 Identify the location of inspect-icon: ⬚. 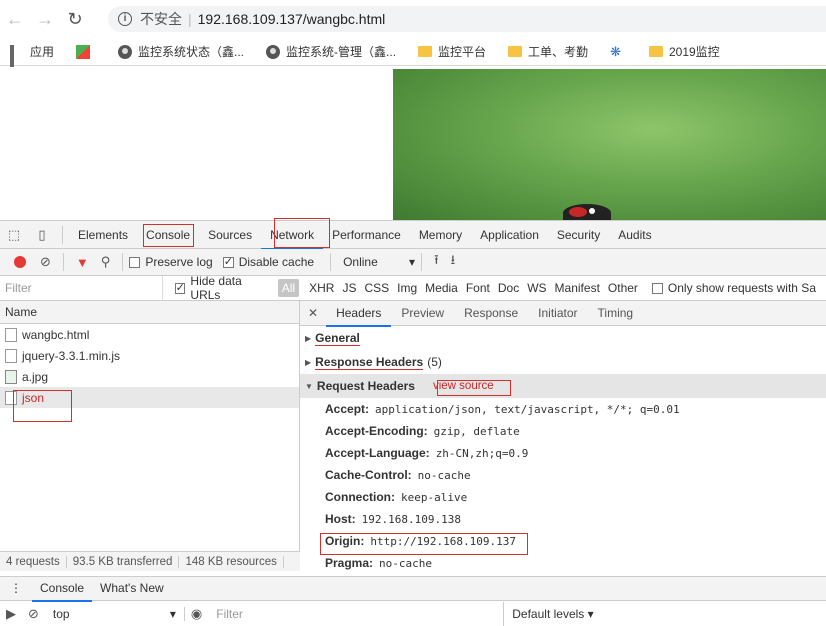
(14, 235).